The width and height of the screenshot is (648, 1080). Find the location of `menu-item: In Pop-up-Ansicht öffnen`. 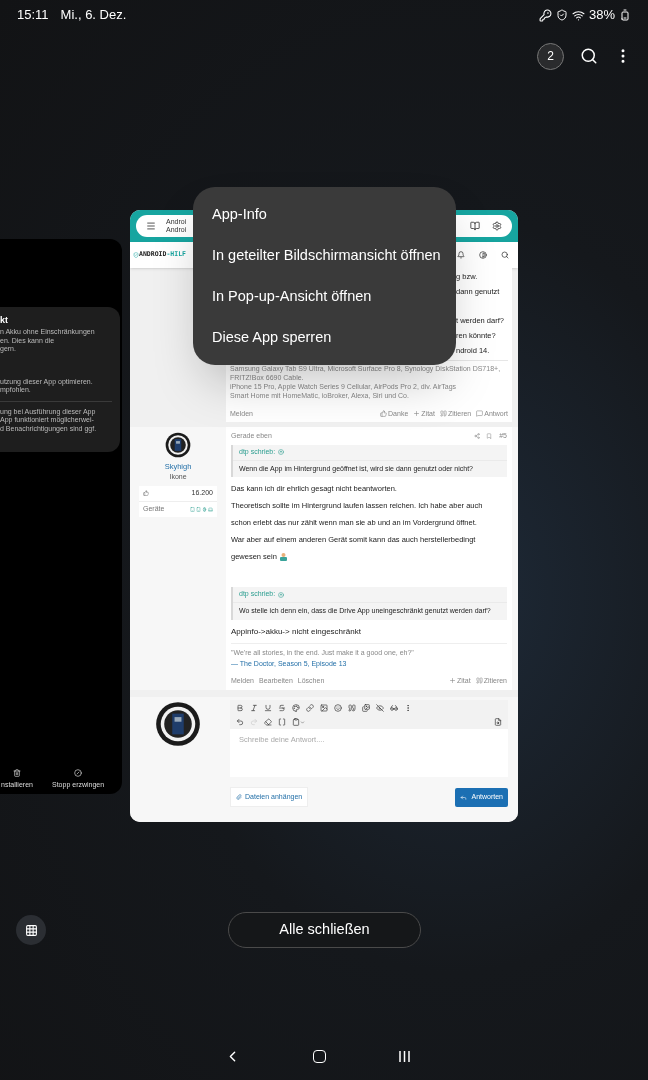

menu-item: In Pop-up-Ansicht öffnen is located at coordinates (324, 296).